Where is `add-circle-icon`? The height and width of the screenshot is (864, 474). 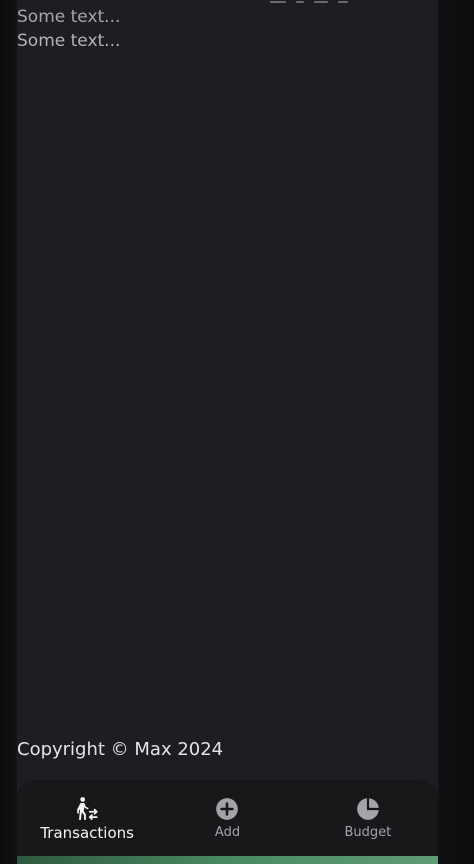
add-circle-icon is located at coordinates (227, 809).